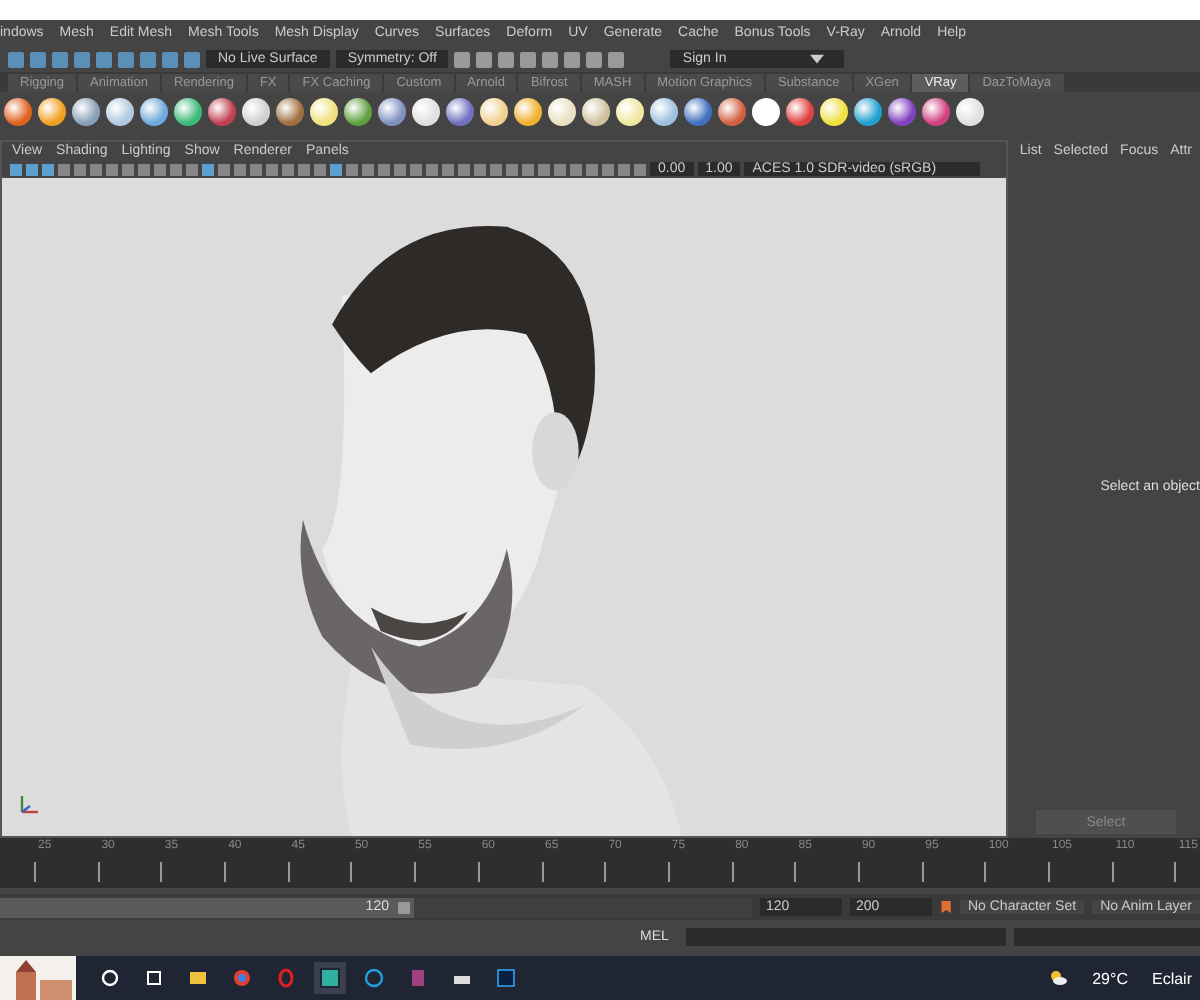  What do you see at coordinates (198, 978) in the screenshot?
I see `folder-icon` at bounding box center [198, 978].